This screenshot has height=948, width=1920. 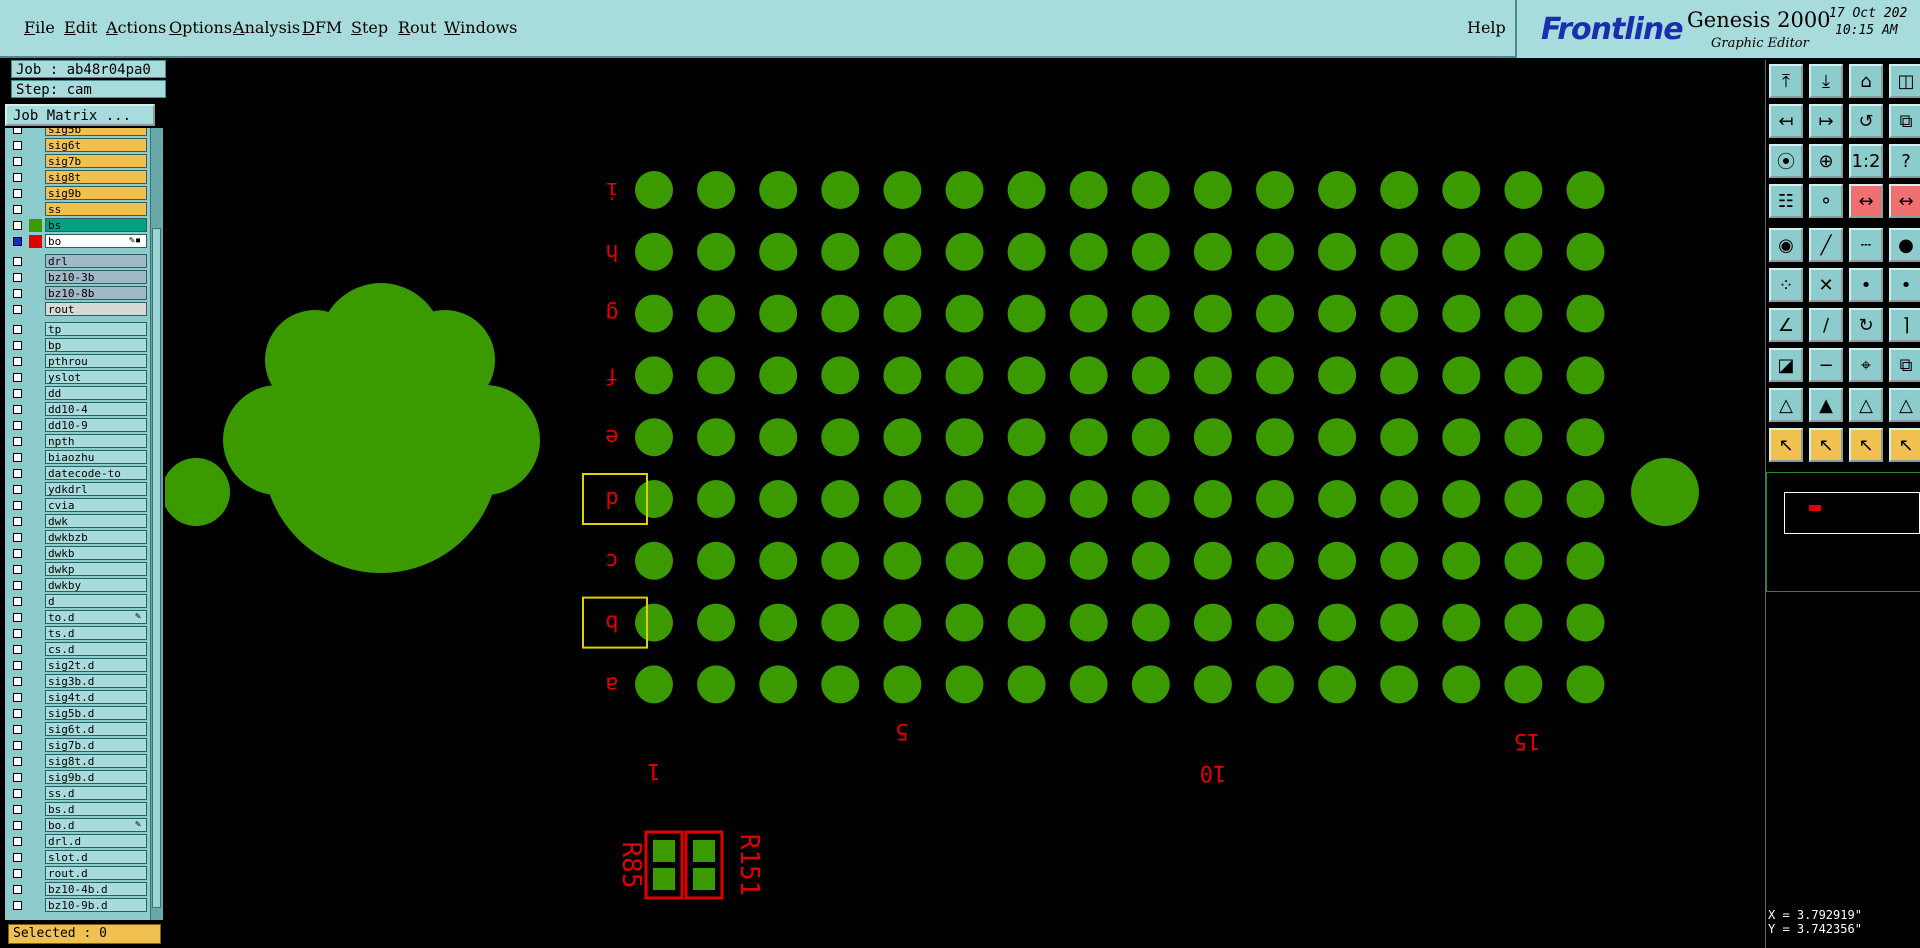 What do you see at coordinates (1843, 532) in the screenshot?
I see `overview-map` at bounding box center [1843, 532].